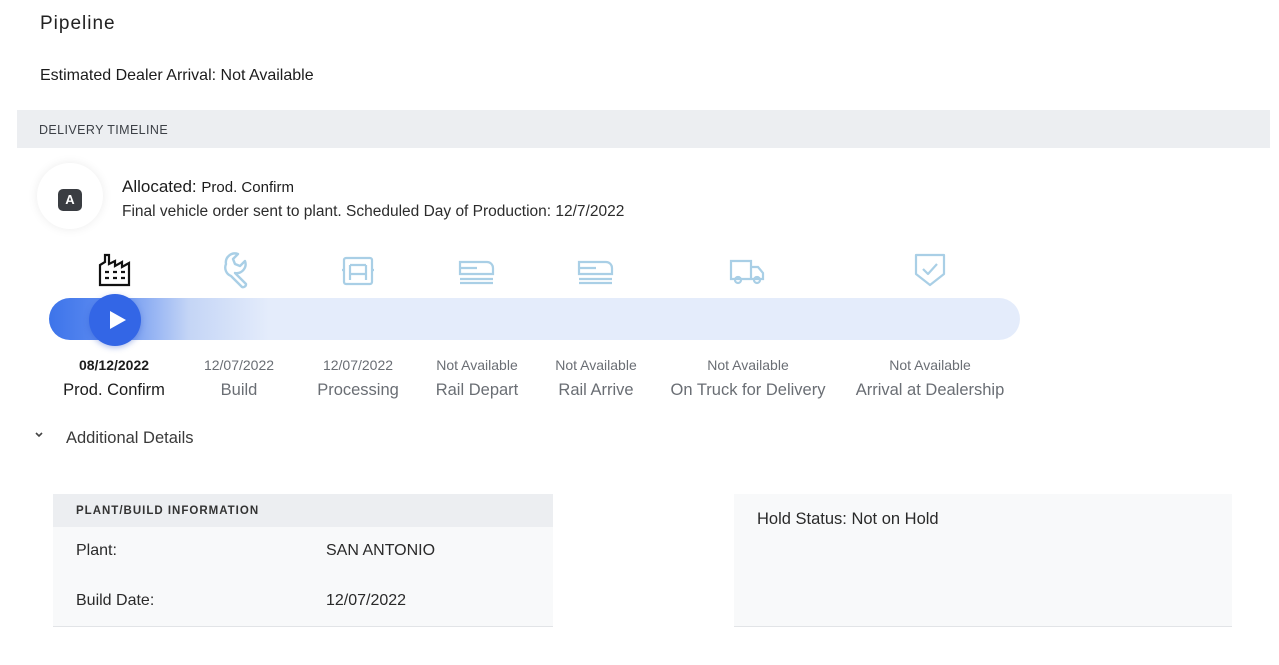  Describe the element at coordinates (177, 75) in the screenshot. I see `estimated-dealer-arrival: Estimated Dealer Arrival: Not Available` at that location.